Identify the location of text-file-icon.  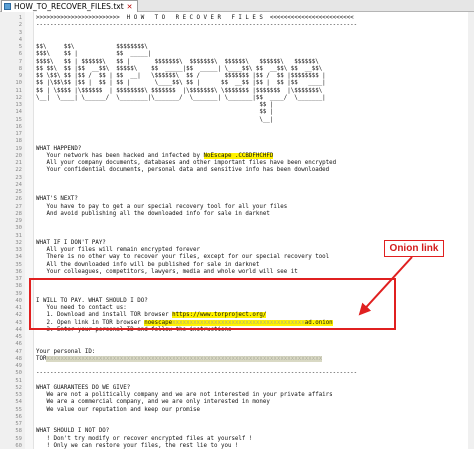
(7, 6).